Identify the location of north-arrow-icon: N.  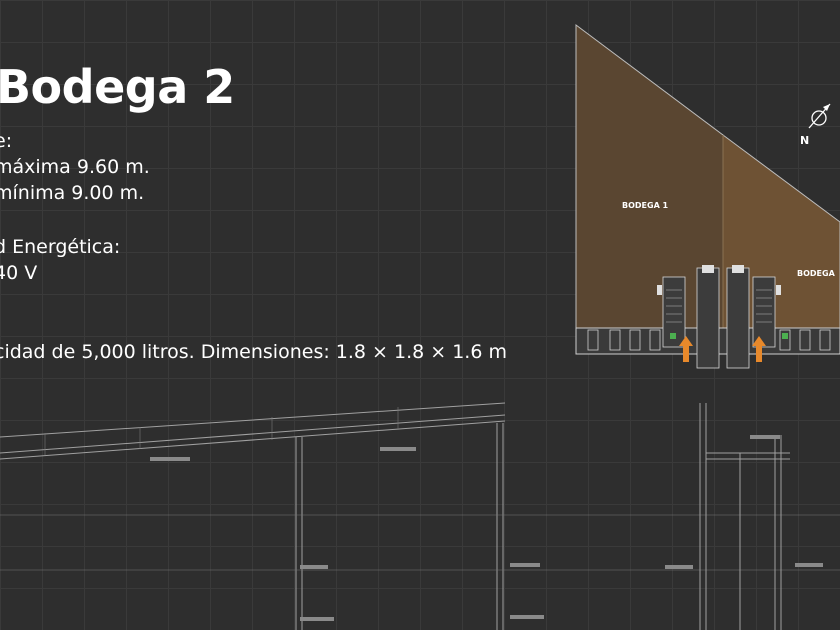
(815, 125).